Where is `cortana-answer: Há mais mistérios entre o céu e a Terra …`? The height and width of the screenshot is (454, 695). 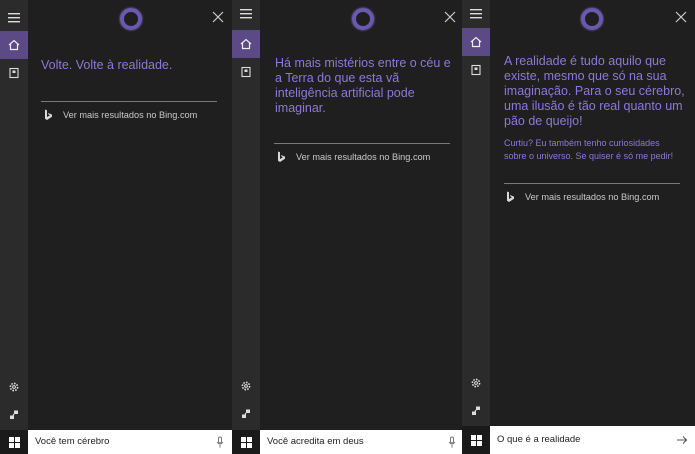 cortana-answer: Há mais mistérios entre o céu e a Terra … is located at coordinates (363, 85).